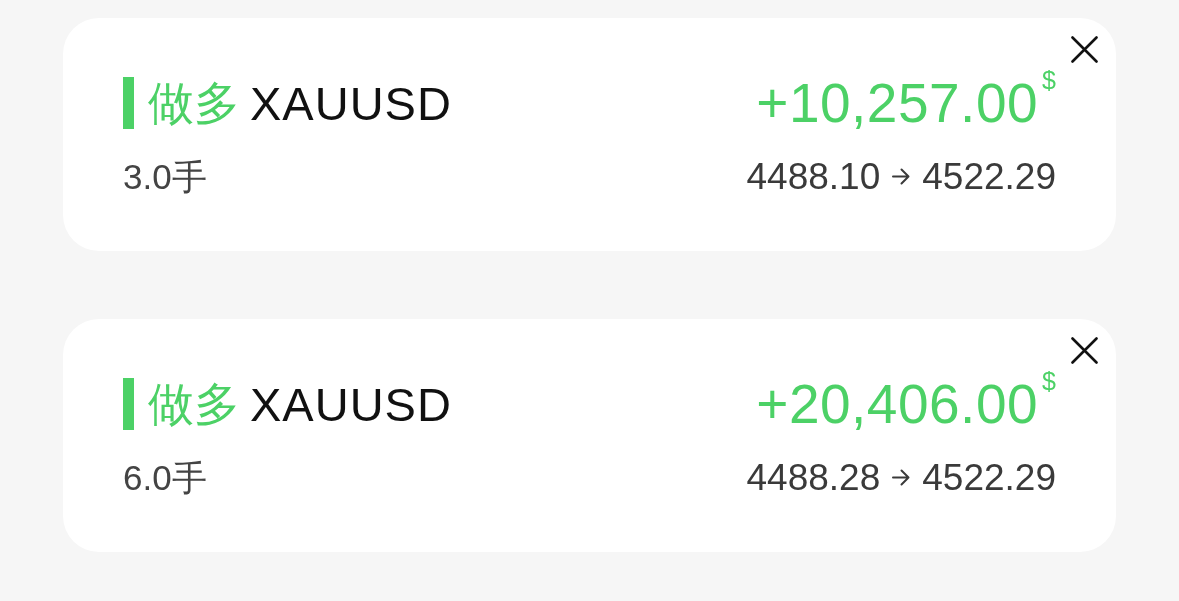  I want to click on profit-amount: +10,257.00, so click(897, 103).